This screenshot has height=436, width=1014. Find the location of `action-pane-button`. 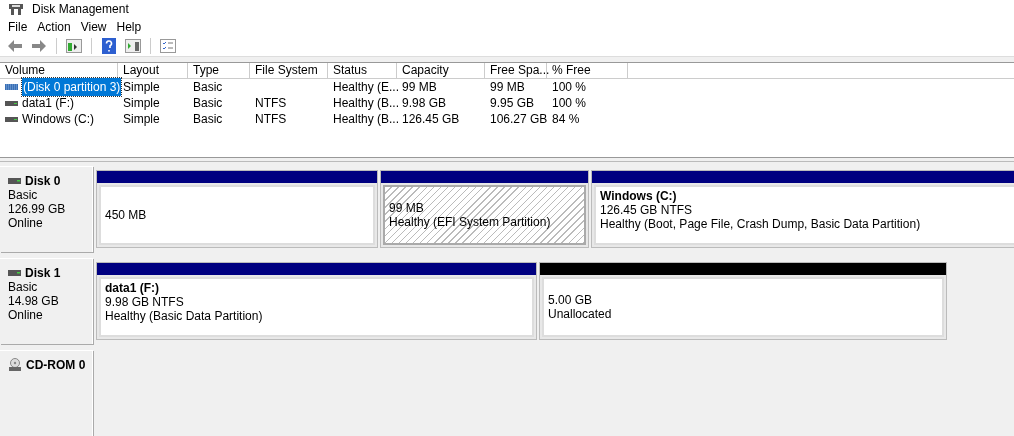

action-pane-button is located at coordinates (133, 46).